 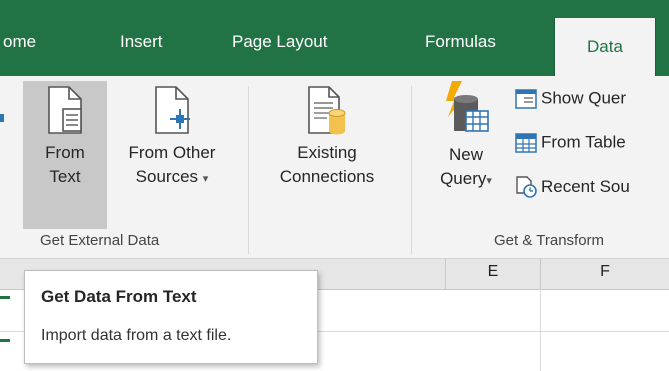 What do you see at coordinates (460, 42) in the screenshot?
I see `tab-formulas: Formulas` at bounding box center [460, 42].